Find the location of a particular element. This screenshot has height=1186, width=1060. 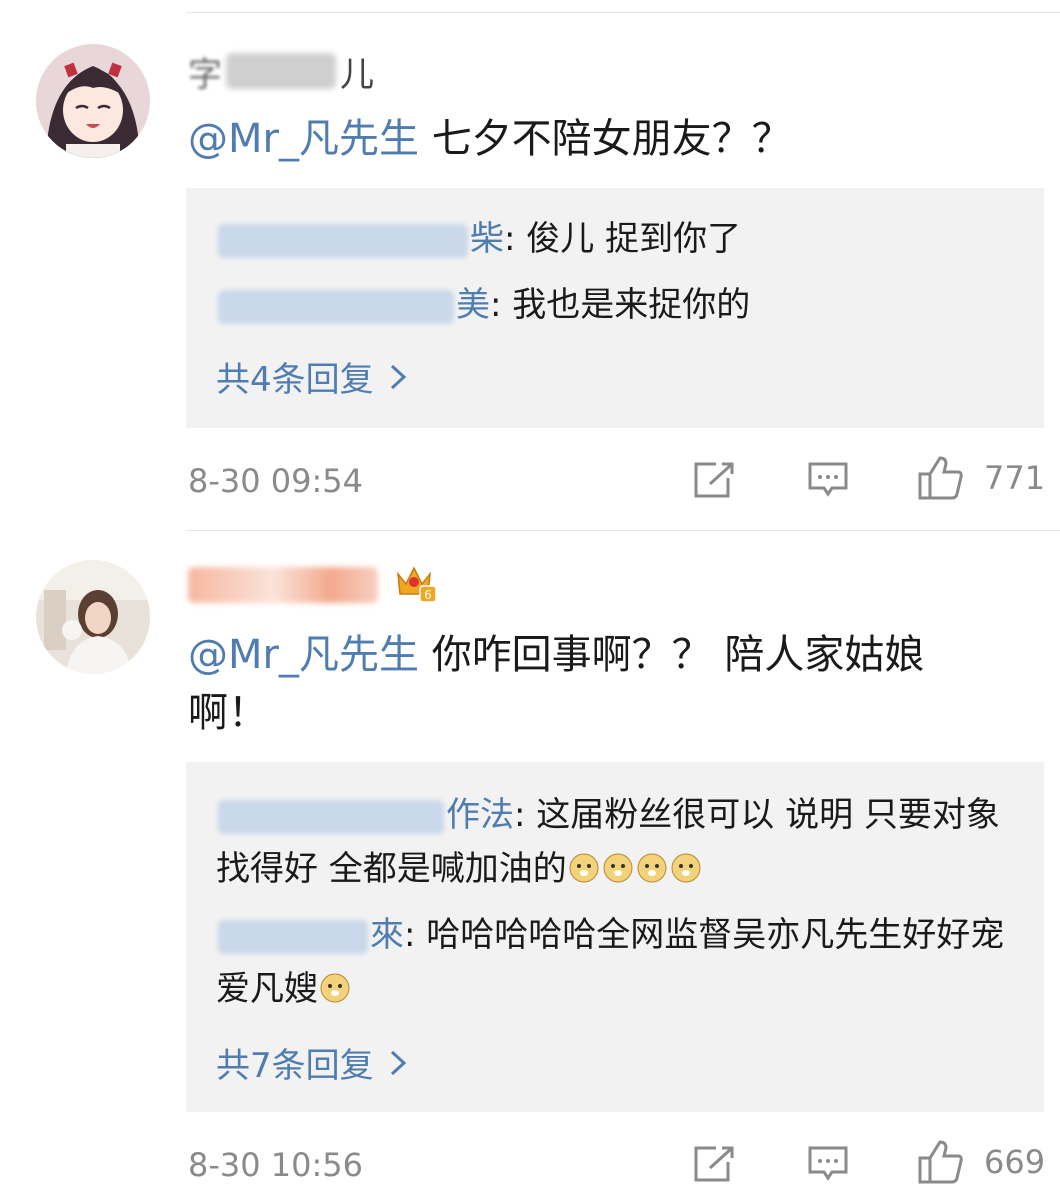

like-count: 669 is located at coordinates (1015, 1162).